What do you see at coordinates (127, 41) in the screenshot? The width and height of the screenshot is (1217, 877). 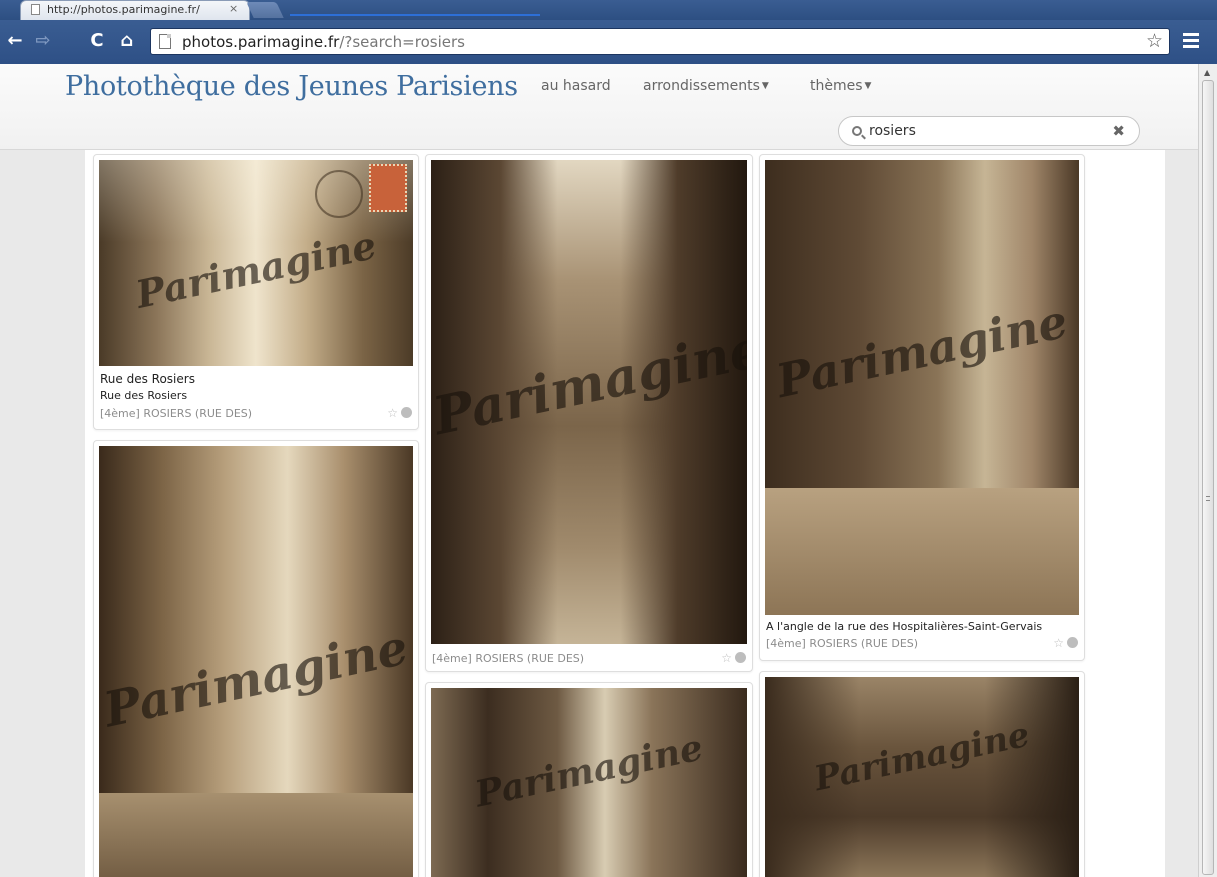 I see `home-icon: ⌂` at bounding box center [127, 41].